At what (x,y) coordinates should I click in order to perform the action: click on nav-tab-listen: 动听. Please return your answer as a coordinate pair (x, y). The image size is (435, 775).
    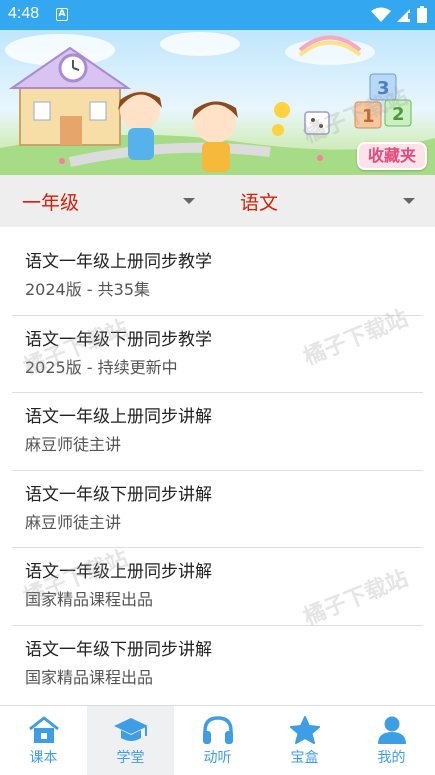
    Looking at the image, I should click on (217, 740).